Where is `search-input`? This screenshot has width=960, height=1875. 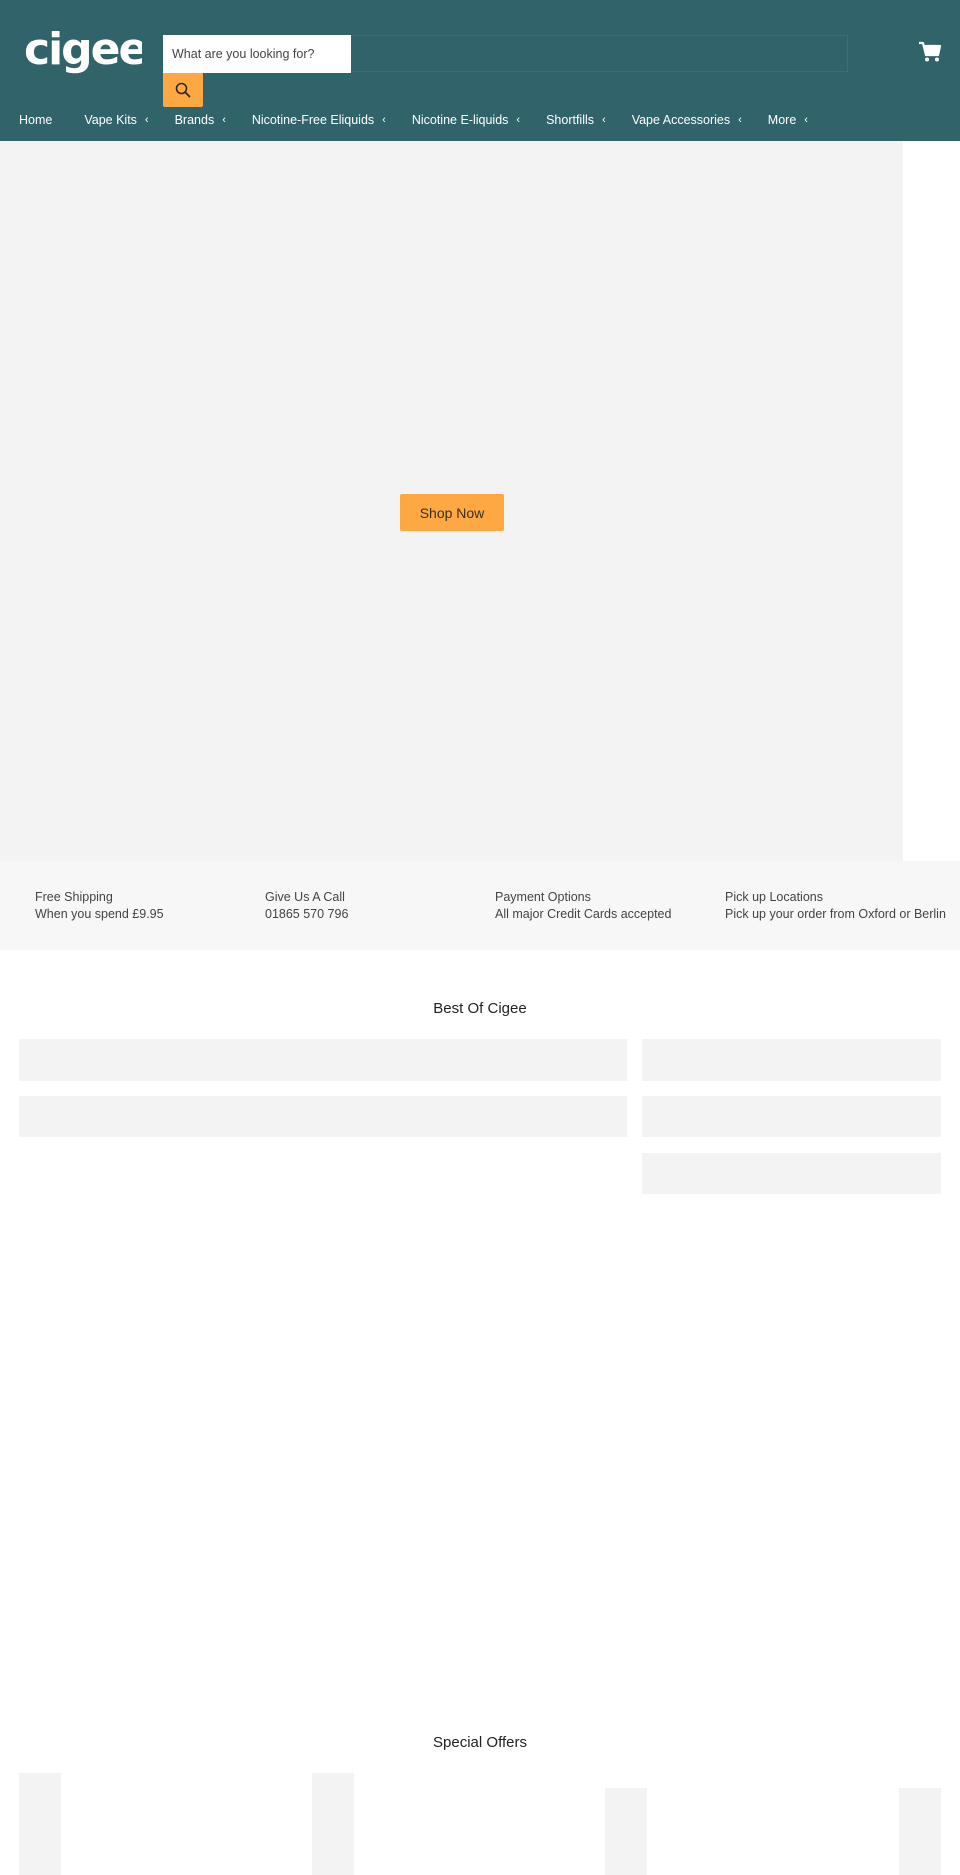 search-input is located at coordinates (257, 54).